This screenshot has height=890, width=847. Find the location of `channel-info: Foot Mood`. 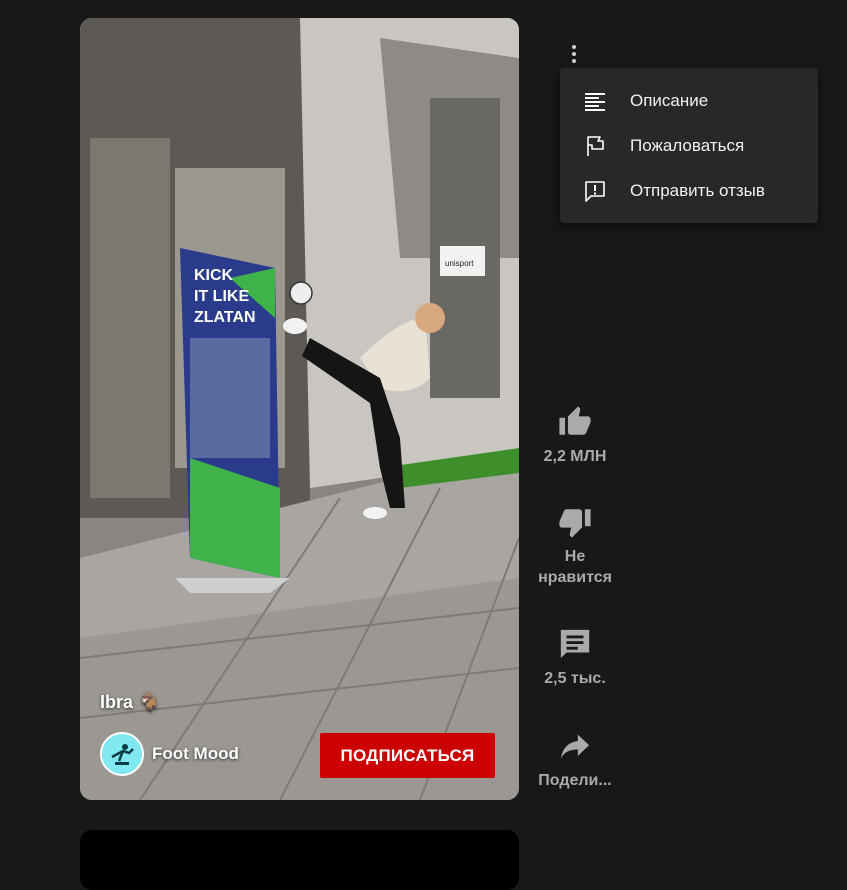

channel-info: Foot Mood is located at coordinates (169, 754).